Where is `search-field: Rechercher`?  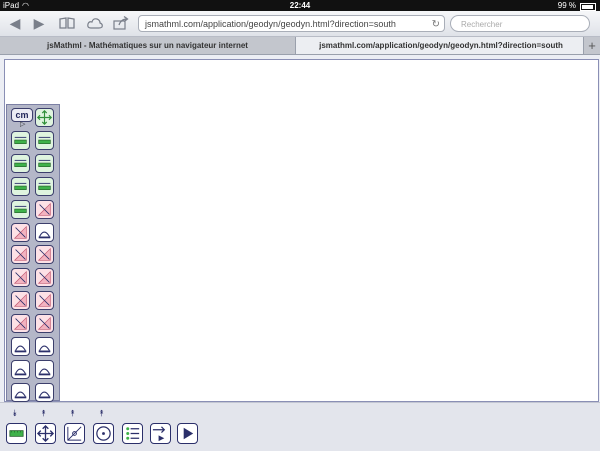 search-field: Rechercher is located at coordinates (520, 23).